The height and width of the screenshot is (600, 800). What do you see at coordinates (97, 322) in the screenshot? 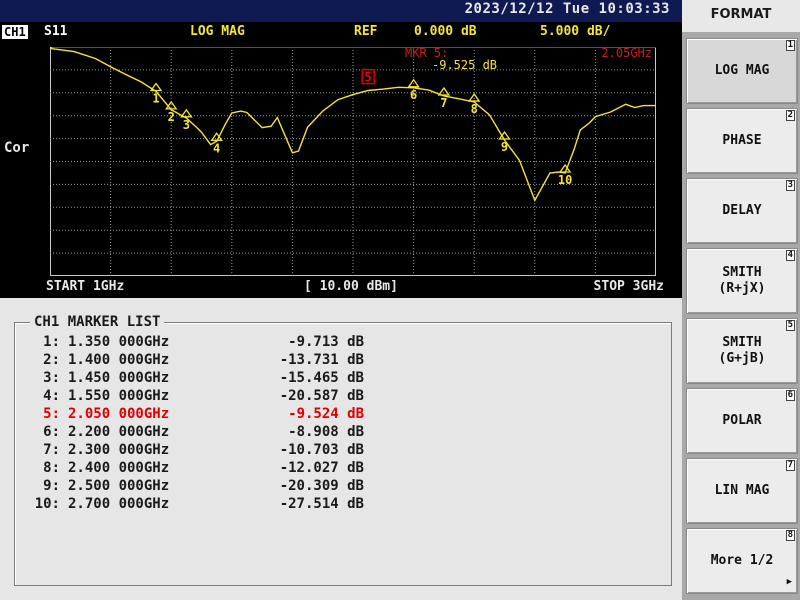
I see `marker-list-title: CH1 MARKER LIST` at bounding box center [97, 322].